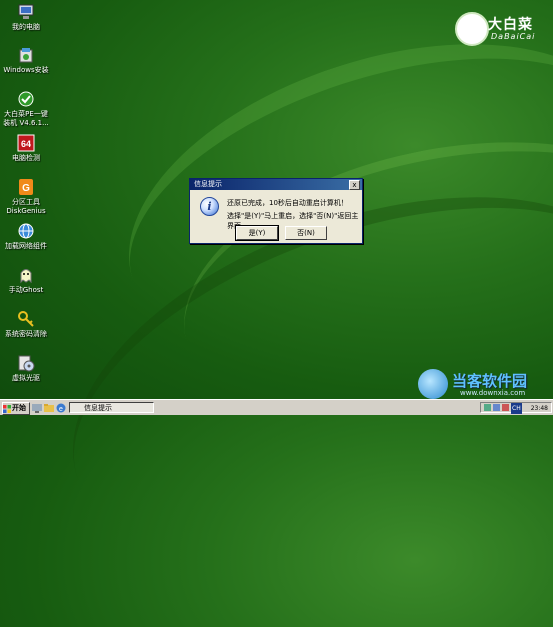 The height and width of the screenshot is (627, 553). I want to click on quicklaunch-browser-icon: e, so click(61, 408).